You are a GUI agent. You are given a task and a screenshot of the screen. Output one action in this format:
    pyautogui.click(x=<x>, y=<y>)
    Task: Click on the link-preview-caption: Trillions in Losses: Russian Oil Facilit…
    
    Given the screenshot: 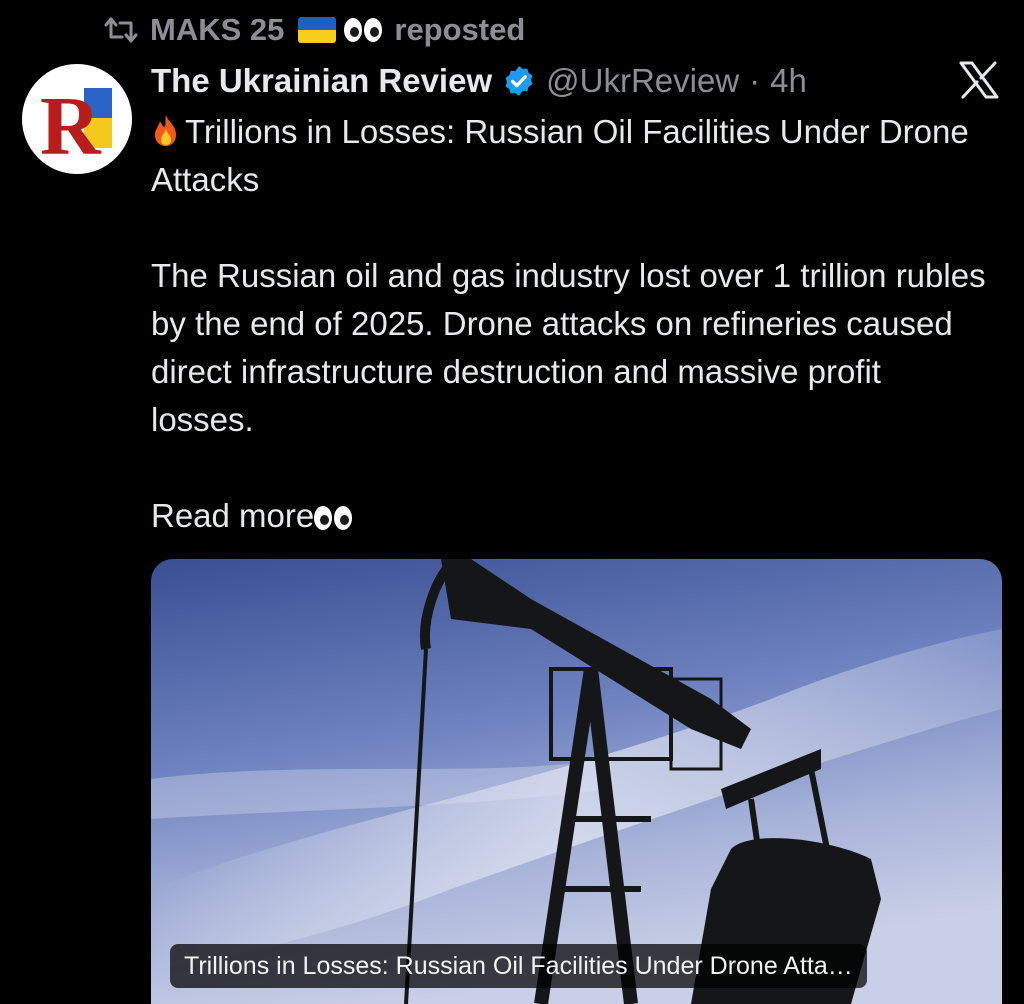 What is the action you would take?
    pyautogui.click(x=518, y=966)
    